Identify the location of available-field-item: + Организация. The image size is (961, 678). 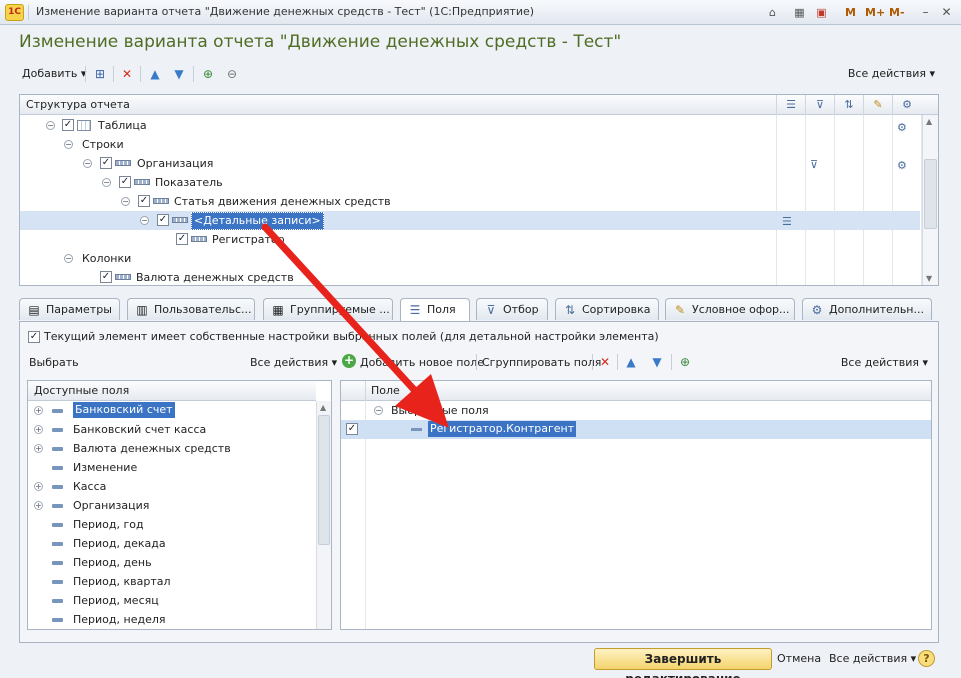
(172, 505).